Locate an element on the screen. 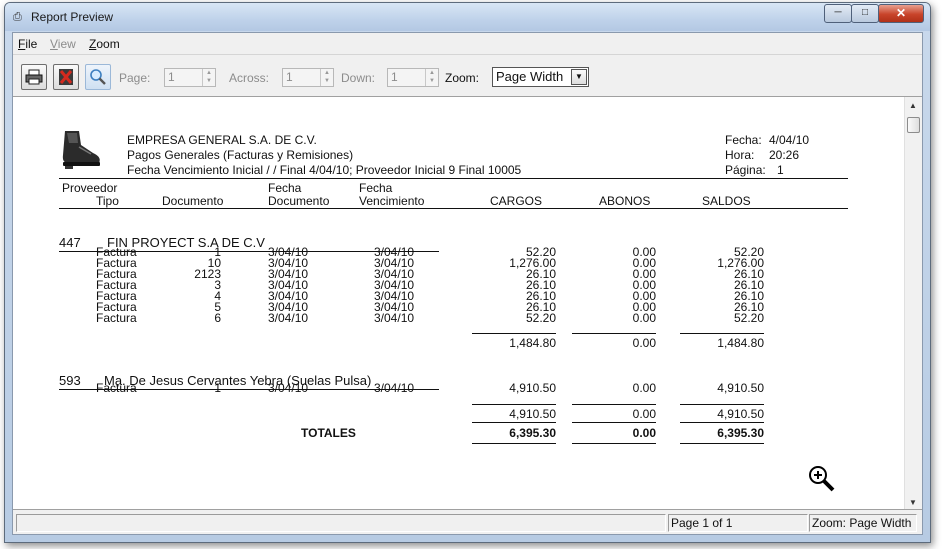 This screenshot has height=549, width=943. subtotal-cargos: 4,910.50 is located at coordinates (532, 414).